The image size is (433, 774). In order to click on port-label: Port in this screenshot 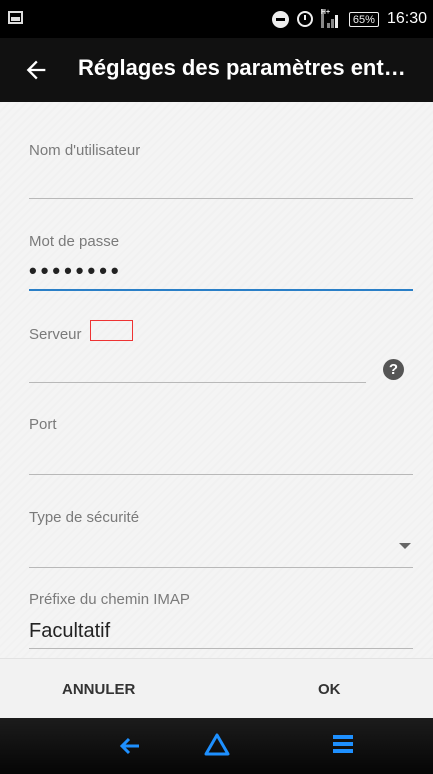, I will do `click(43, 424)`.